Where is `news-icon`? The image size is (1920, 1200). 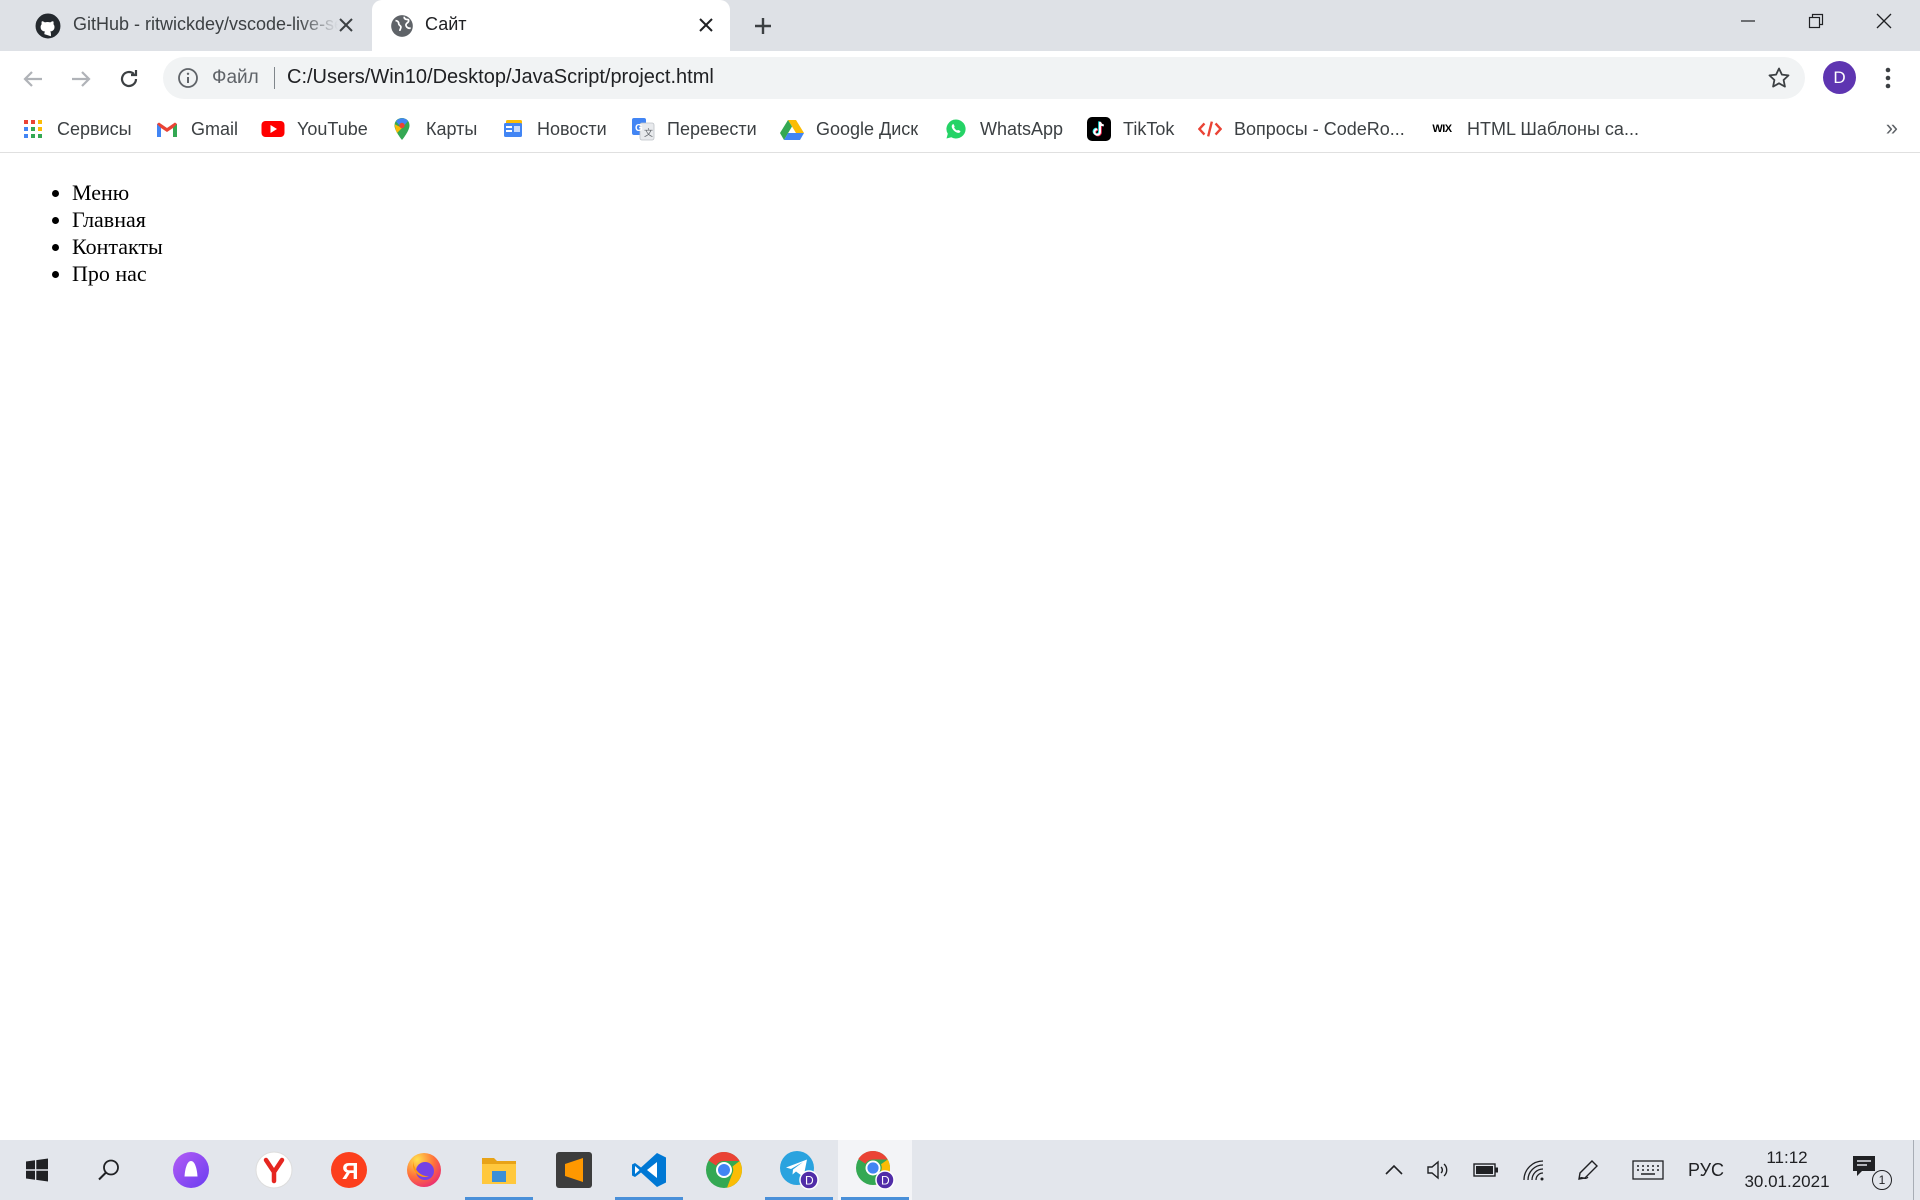
news-icon is located at coordinates (513, 129).